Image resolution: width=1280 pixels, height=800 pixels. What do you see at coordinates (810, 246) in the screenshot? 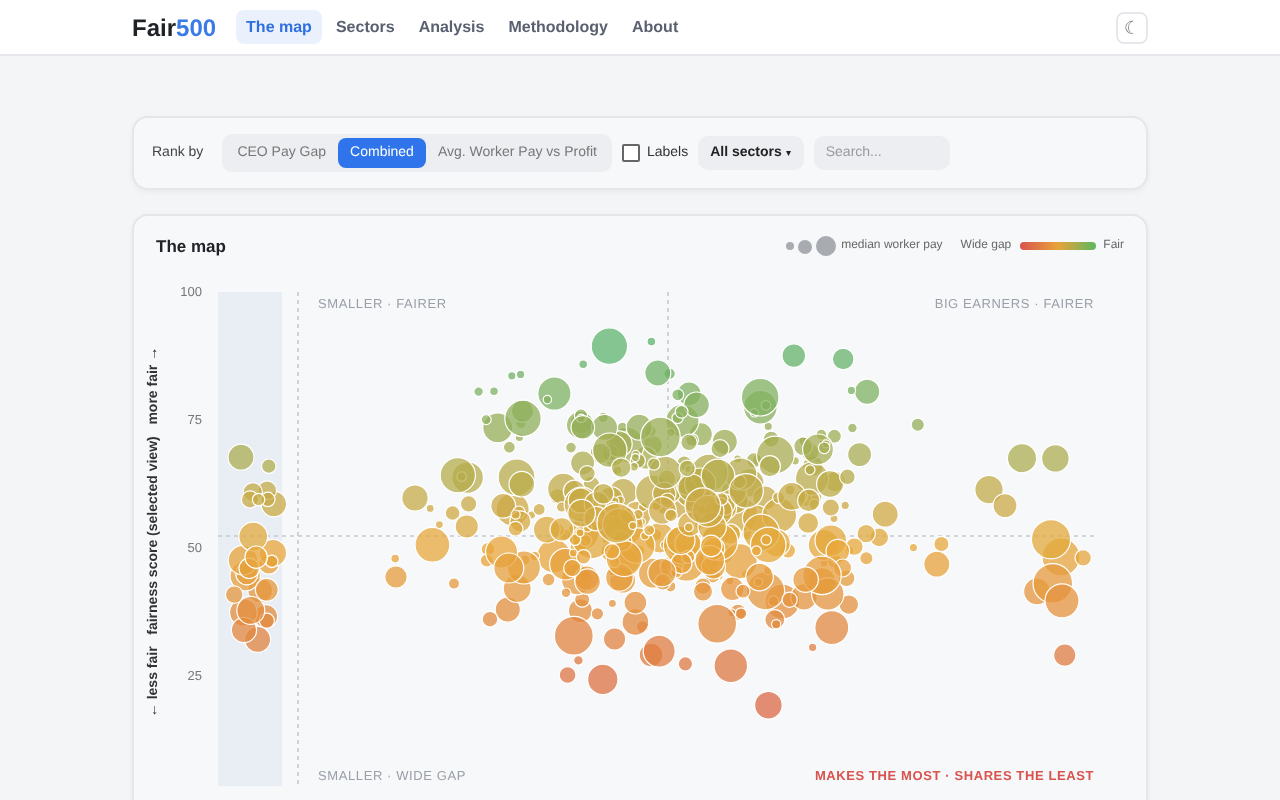
I see `size-legend-icon` at bounding box center [810, 246].